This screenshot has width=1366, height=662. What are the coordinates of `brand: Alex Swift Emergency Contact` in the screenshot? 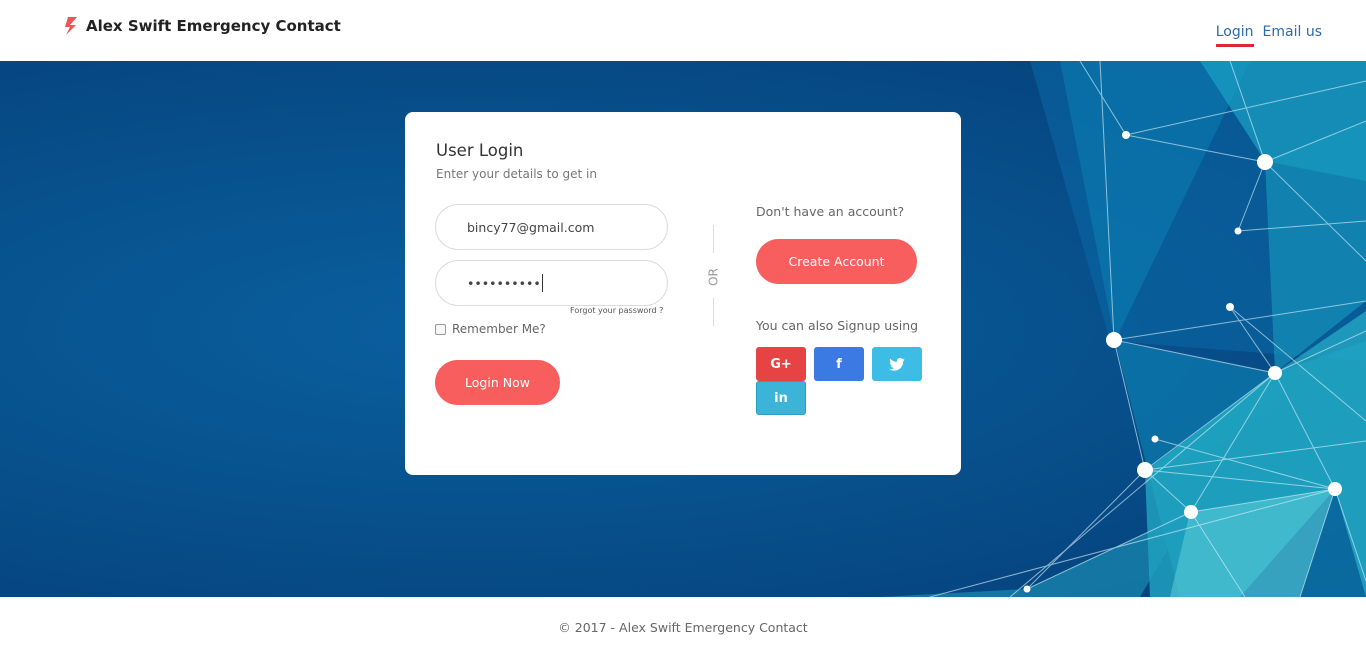 It's located at (202, 26).